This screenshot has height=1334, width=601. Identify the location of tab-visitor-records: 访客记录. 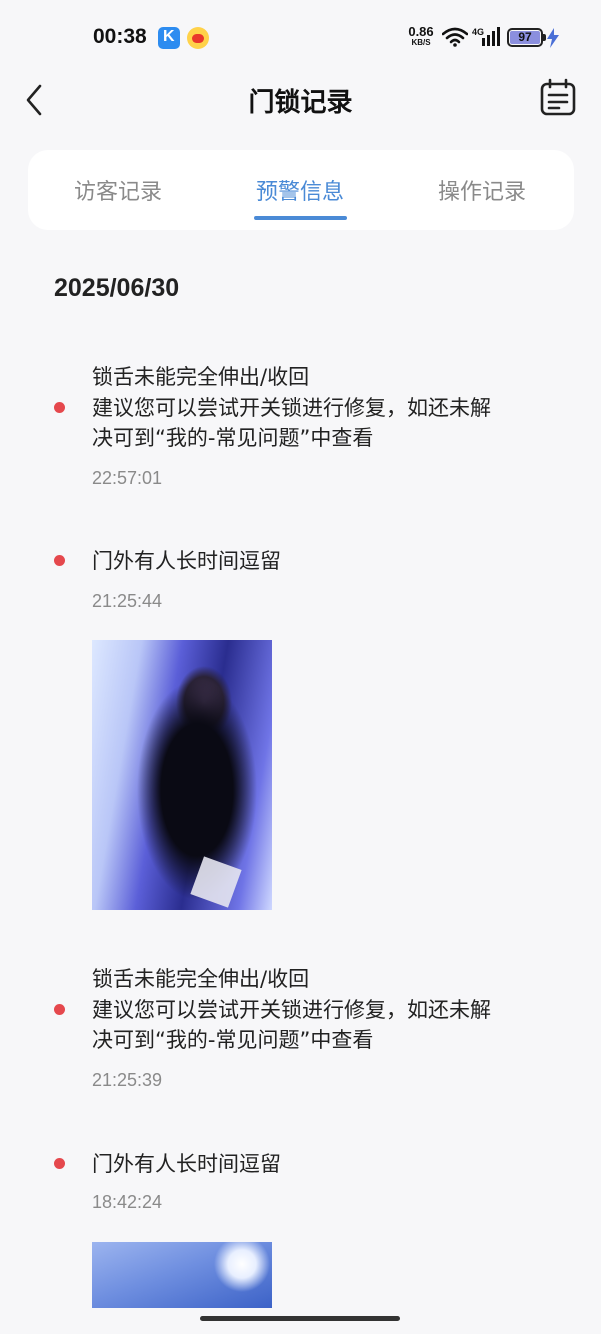
(118, 190).